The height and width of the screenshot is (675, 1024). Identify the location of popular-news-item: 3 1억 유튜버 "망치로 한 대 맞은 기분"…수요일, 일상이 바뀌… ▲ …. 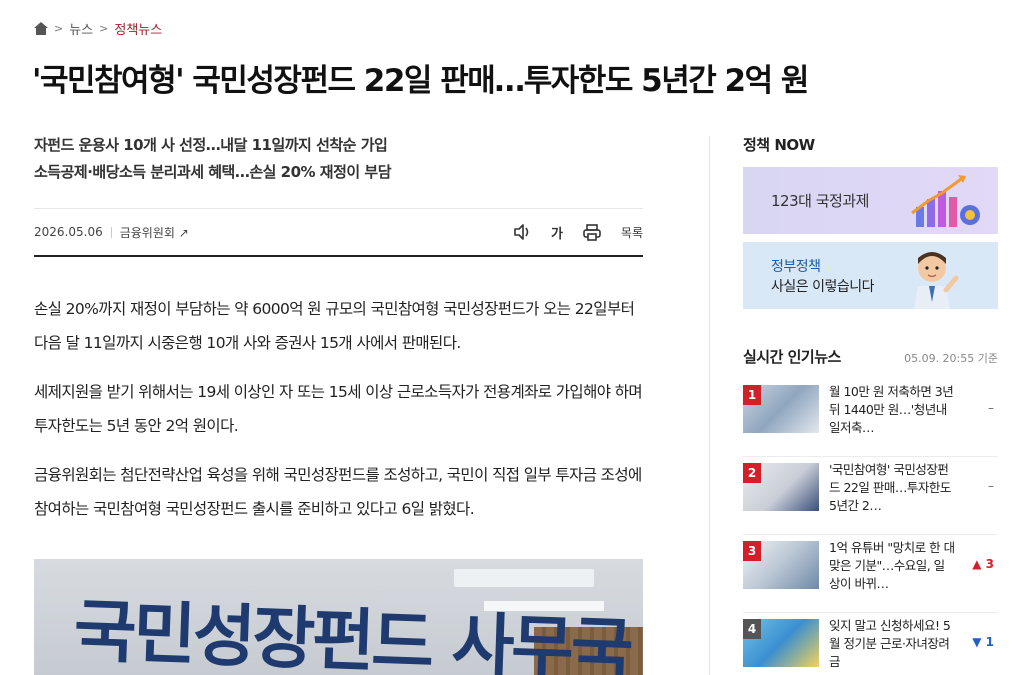
(870, 574).